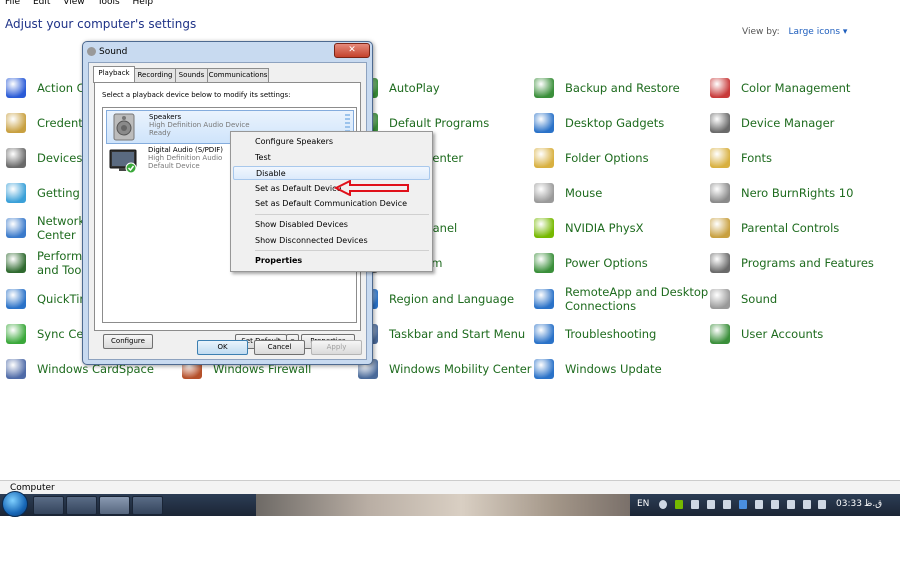  I want to click on menu-view: View, so click(73, 3).